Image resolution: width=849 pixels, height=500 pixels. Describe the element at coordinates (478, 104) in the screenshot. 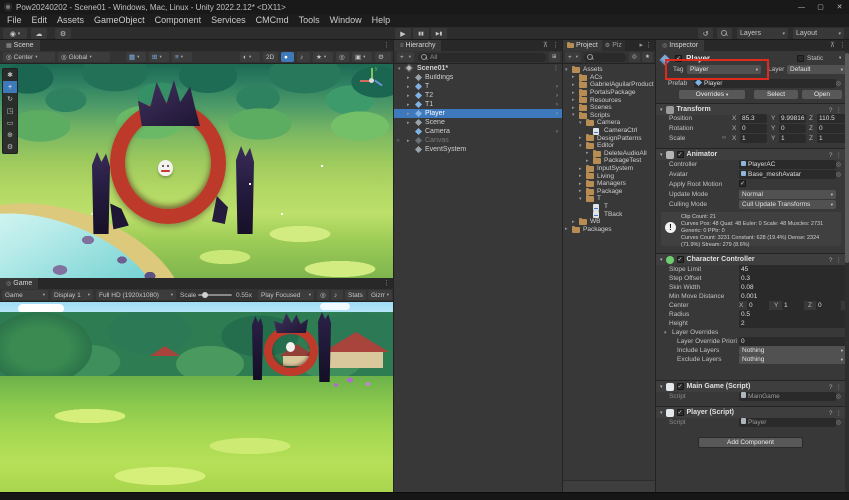

I see `hierarchy-item-t1: ▸ T1 ›` at that location.